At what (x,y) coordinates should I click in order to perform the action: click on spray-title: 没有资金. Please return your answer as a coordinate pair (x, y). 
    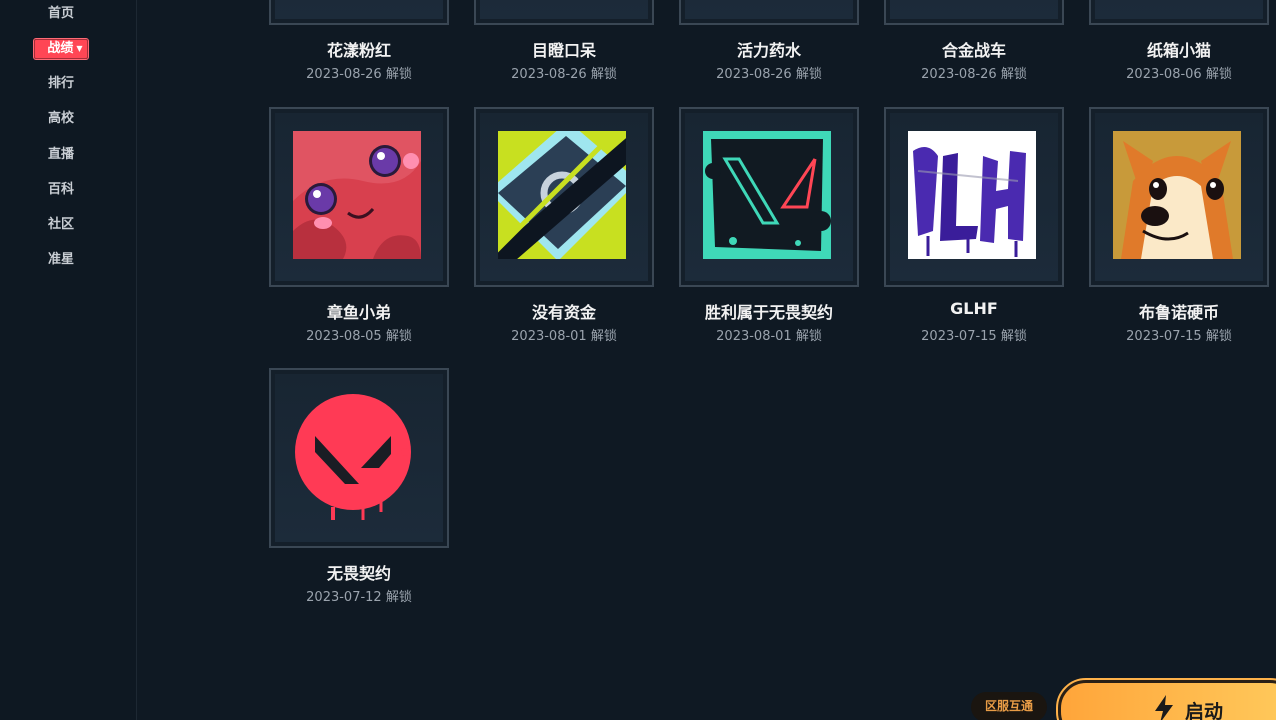
    Looking at the image, I should click on (563, 312).